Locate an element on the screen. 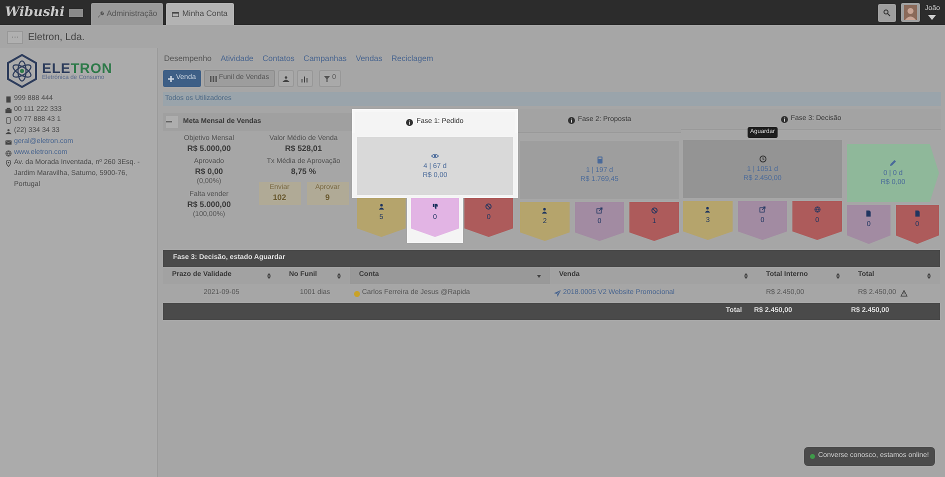 This screenshot has width=945, height=477. envelope-icon is located at coordinates (8, 142).